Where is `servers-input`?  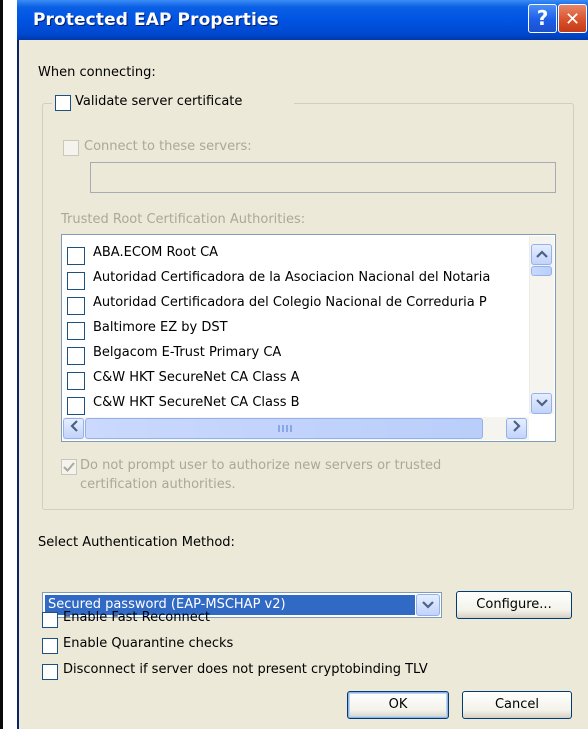
servers-input is located at coordinates (323, 177).